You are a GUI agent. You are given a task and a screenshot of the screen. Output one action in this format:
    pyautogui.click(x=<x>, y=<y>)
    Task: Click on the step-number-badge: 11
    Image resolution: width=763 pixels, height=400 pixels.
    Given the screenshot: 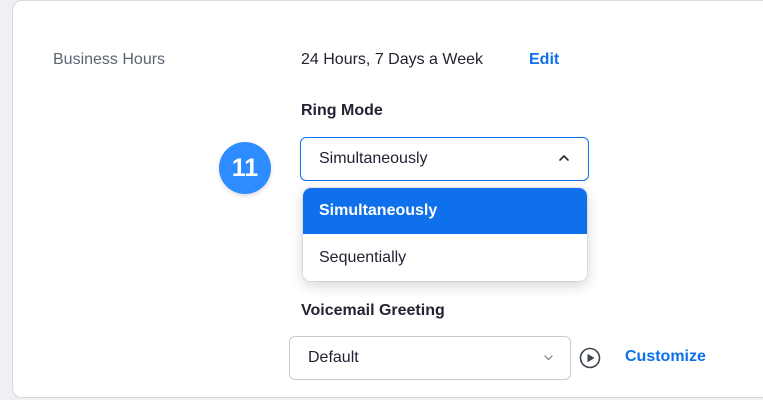 What is the action you would take?
    pyautogui.click(x=245, y=168)
    